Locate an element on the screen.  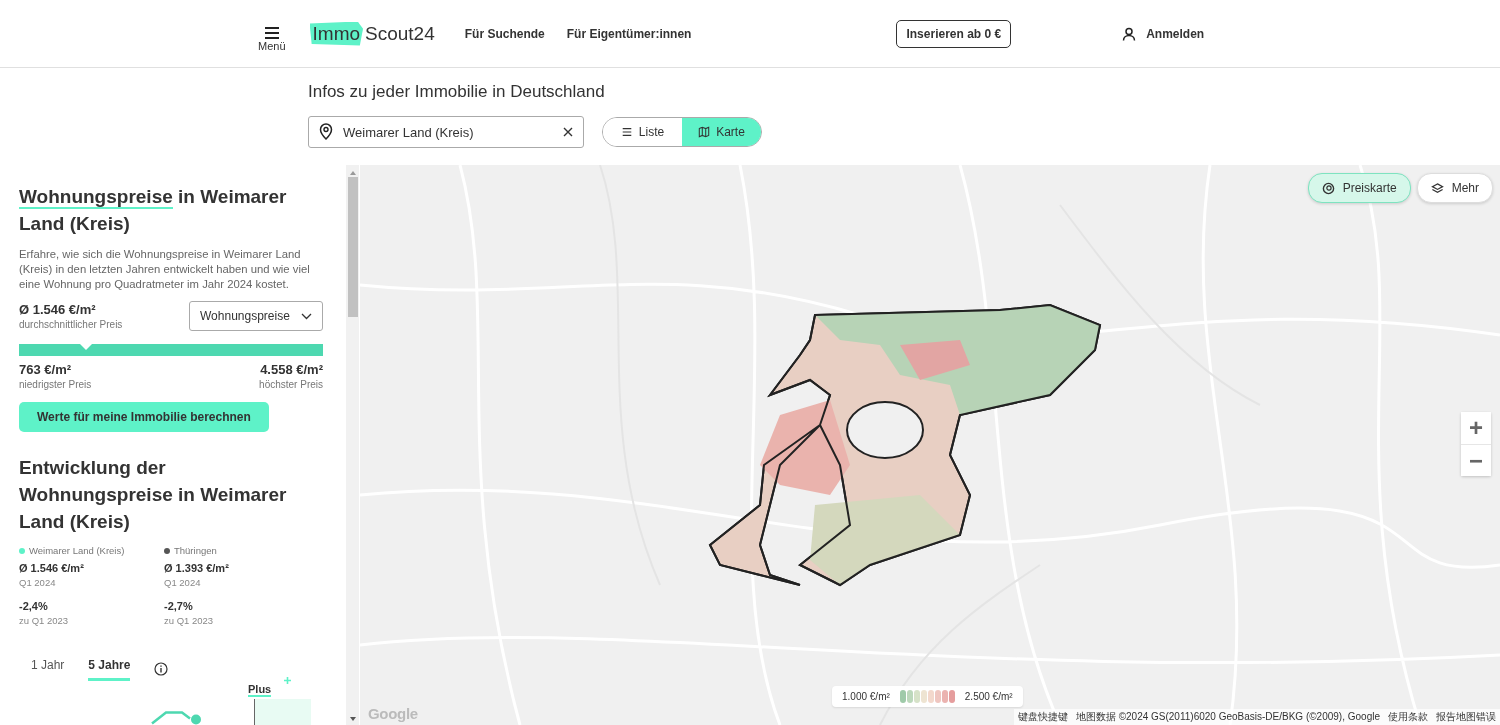
average-price: Ø 1.546 €/m² is located at coordinates (58, 309).